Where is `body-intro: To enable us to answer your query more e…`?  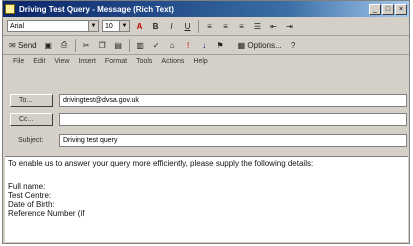
body-intro: To enable us to answer your query more e… is located at coordinates (161, 163).